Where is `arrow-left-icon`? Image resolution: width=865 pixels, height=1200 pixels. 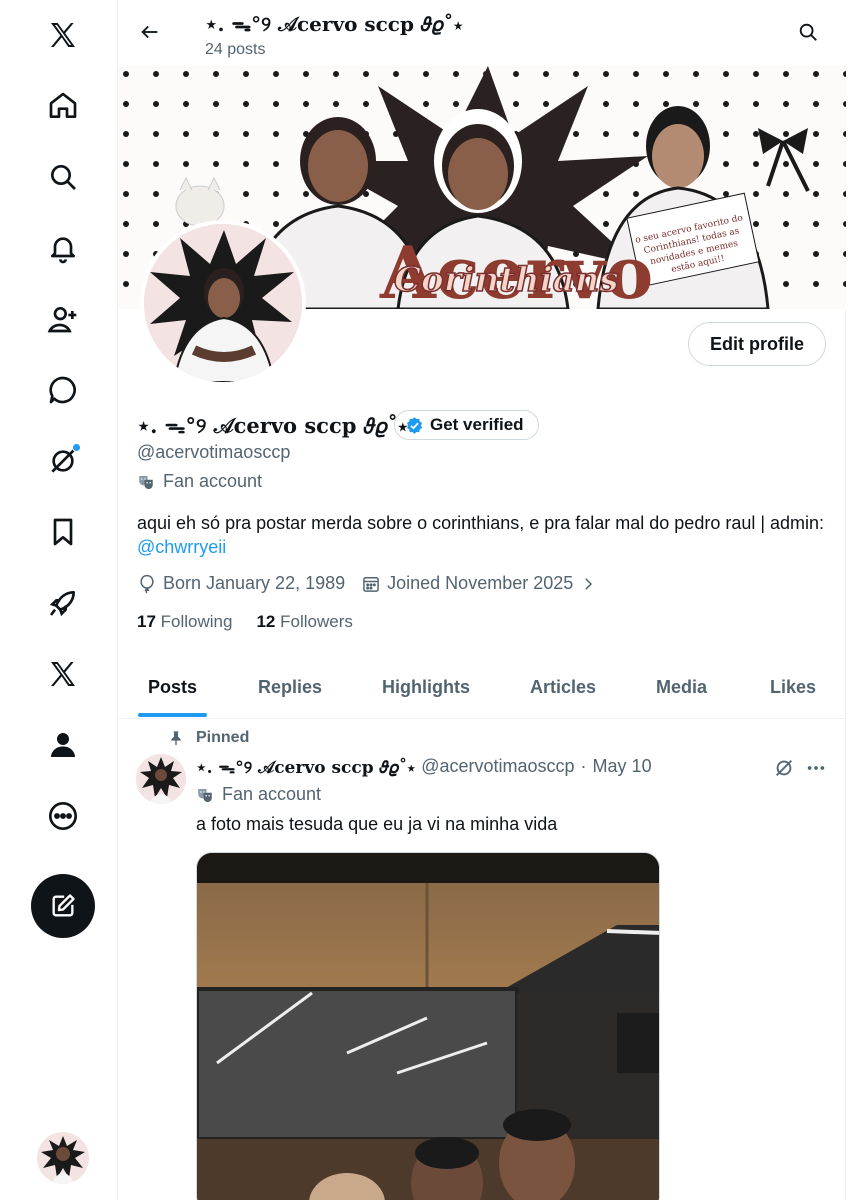 arrow-left-icon is located at coordinates (149, 32).